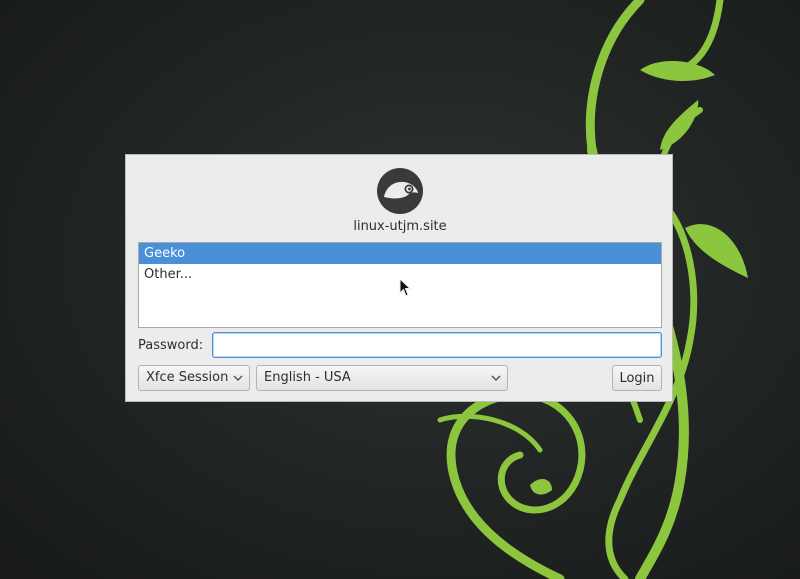 Image resolution: width=800 pixels, height=579 pixels. Describe the element at coordinates (400, 253) in the screenshot. I see `user-item-geeko: Geeko` at that location.